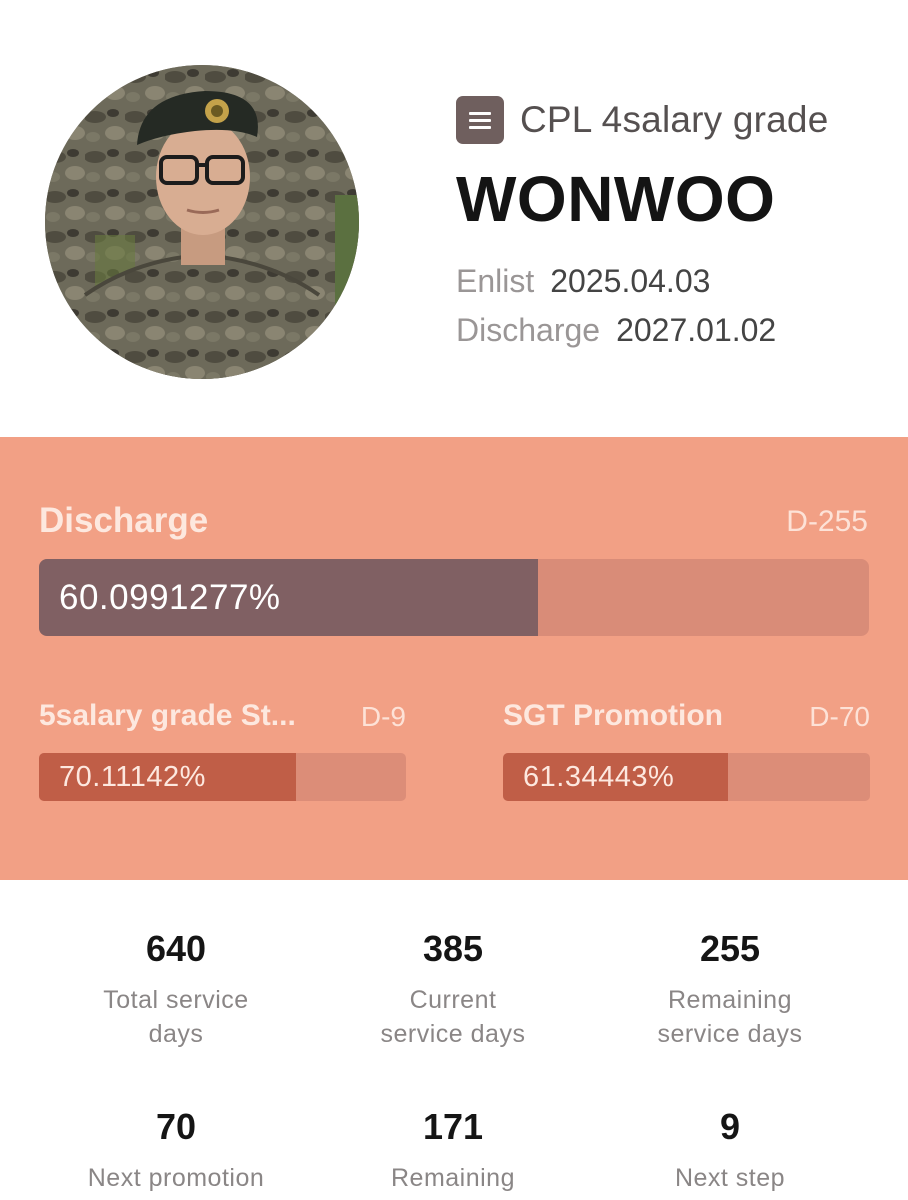  Describe the element at coordinates (453, 1017) in the screenshot. I see `stat-caption: Current service days` at that location.